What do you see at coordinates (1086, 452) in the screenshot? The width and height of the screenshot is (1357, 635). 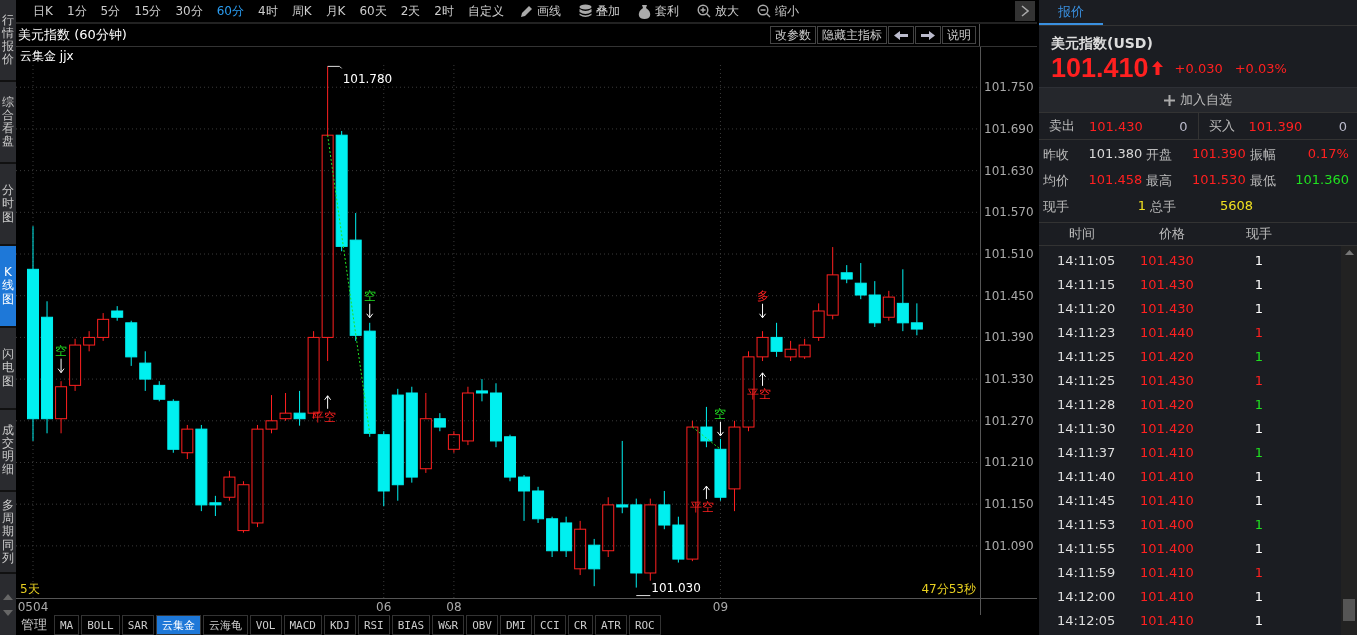 I see `trade-time: 14:11:37` at bounding box center [1086, 452].